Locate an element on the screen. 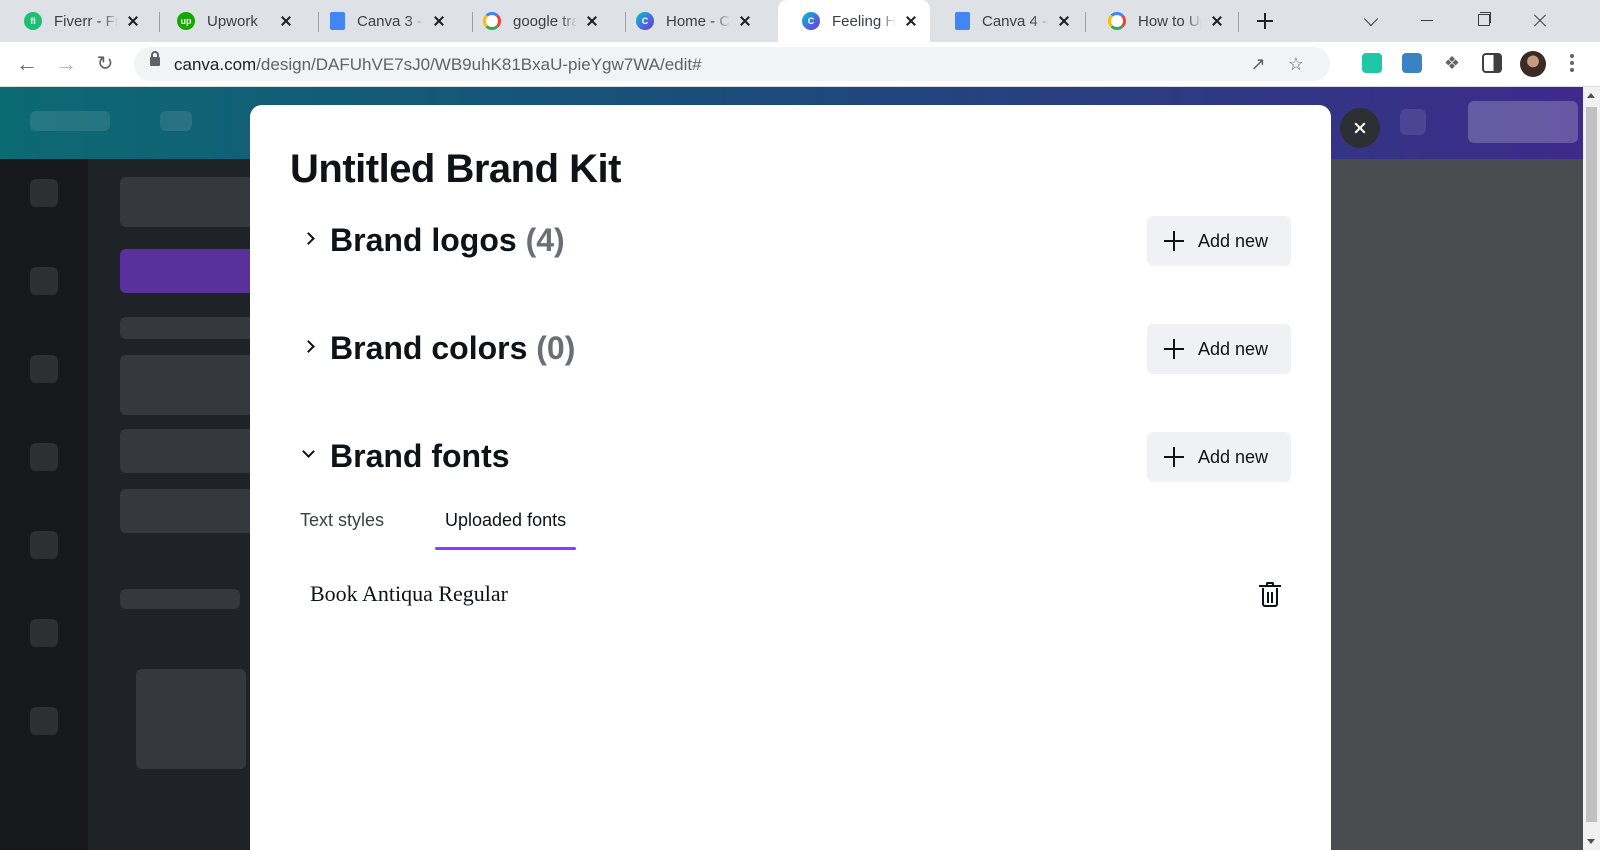 This screenshot has width=1600, height=850. minimize-window-icon is located at coordinates (1428, 21).